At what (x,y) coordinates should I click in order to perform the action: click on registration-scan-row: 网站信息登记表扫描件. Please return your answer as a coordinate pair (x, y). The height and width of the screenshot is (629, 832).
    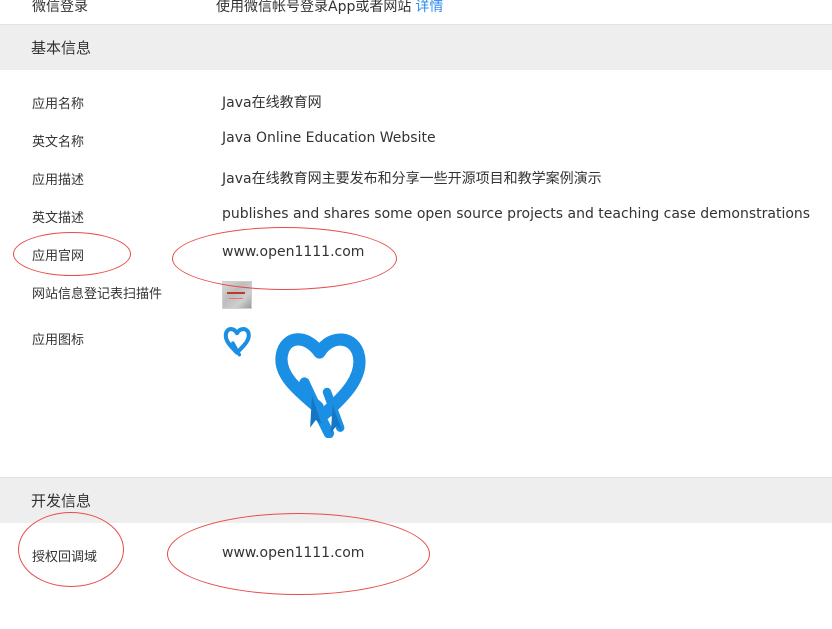
    Looking at the image, I should click on (416, 292).